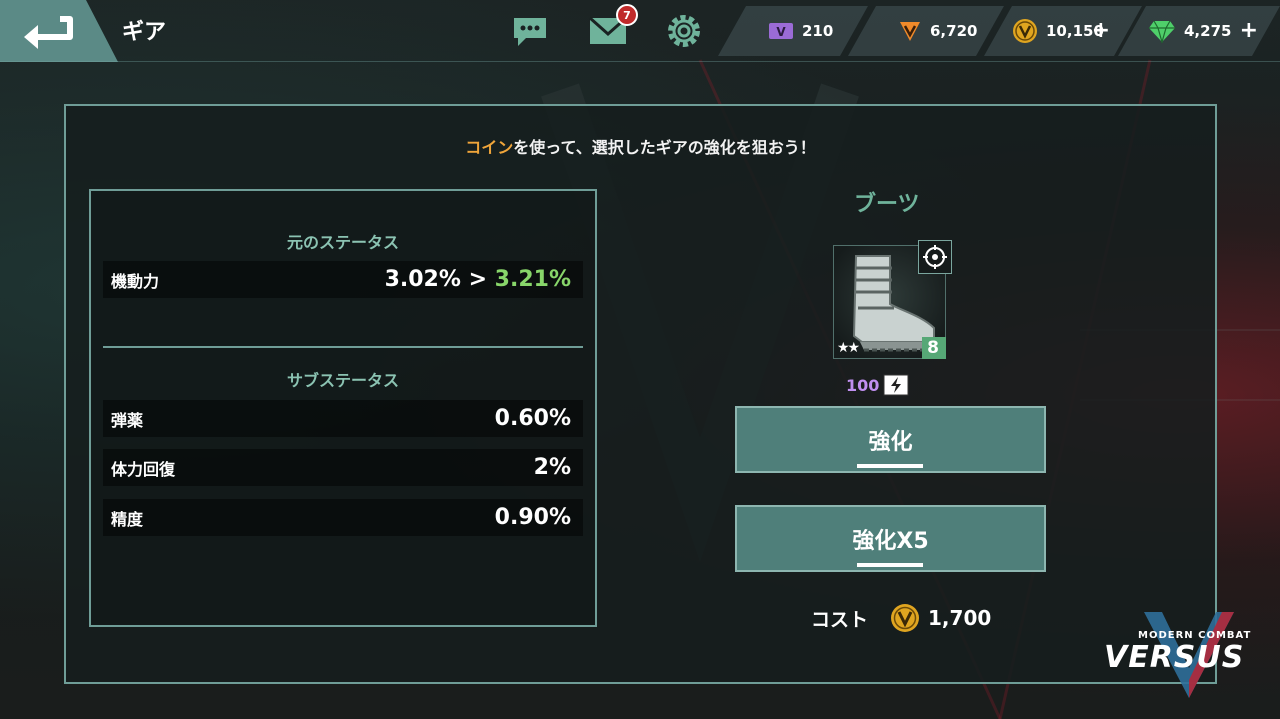 The height and width of the screenshot is (719, 1280). I want to click on gear-name: ブーツ, so click(887, 204).